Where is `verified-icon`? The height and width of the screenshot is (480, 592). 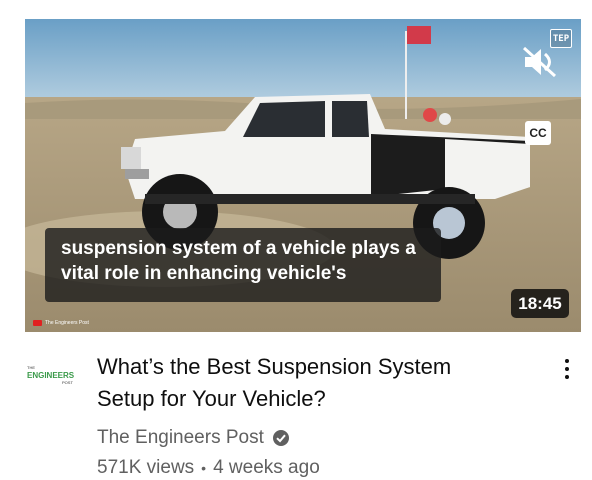
verified-icon is located at coordinates (280, 438).